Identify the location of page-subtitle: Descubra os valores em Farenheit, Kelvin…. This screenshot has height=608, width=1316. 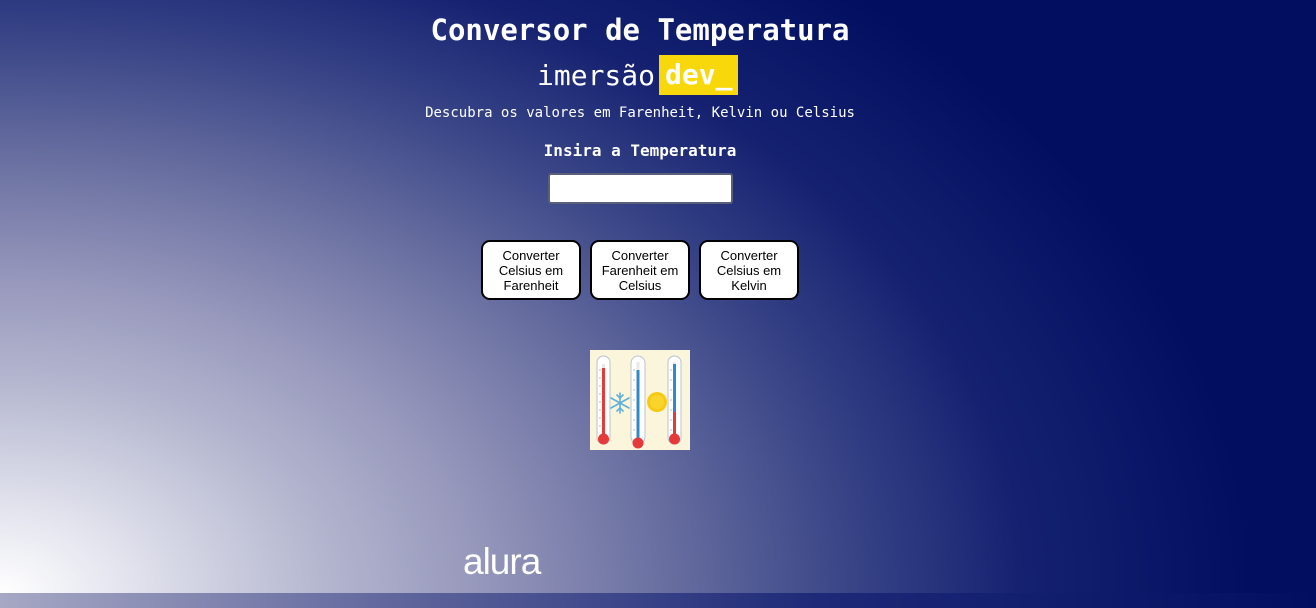
(640, 113).